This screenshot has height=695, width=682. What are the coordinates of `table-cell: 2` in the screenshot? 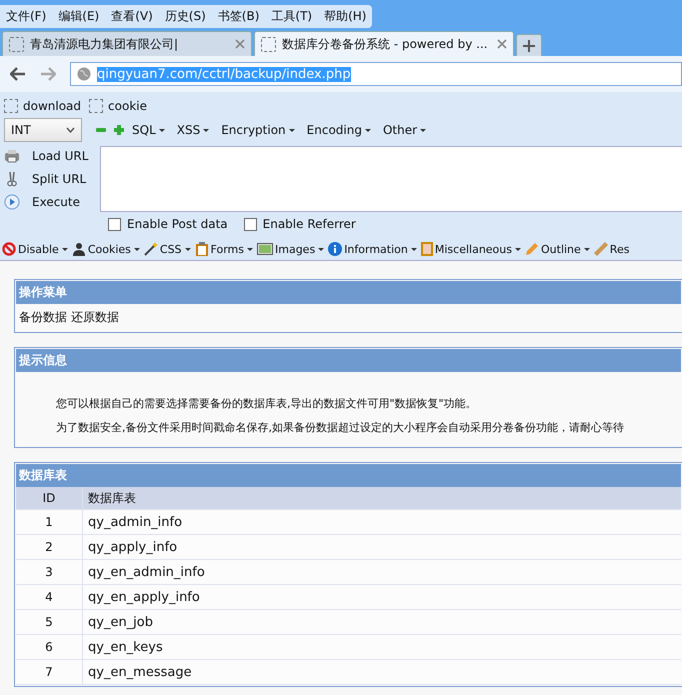 It's located at (49, 547).